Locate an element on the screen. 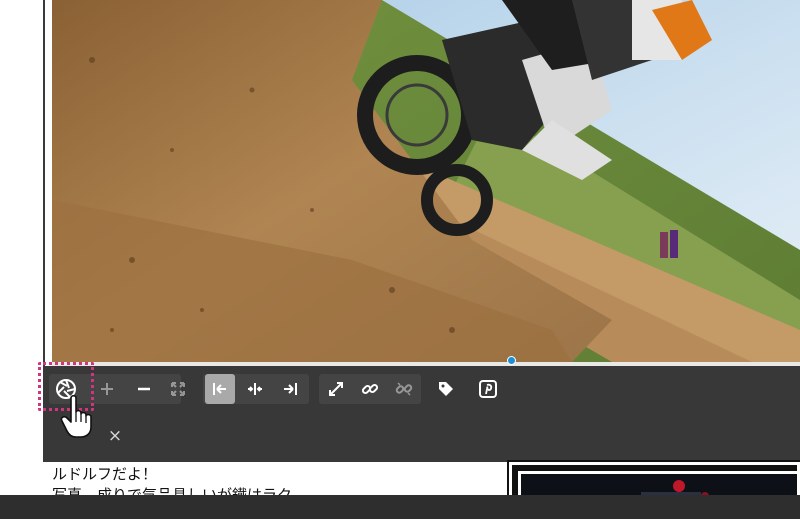 This screenshot has width=800, height=519. align-left-icon is located at coordinates (220, 389).